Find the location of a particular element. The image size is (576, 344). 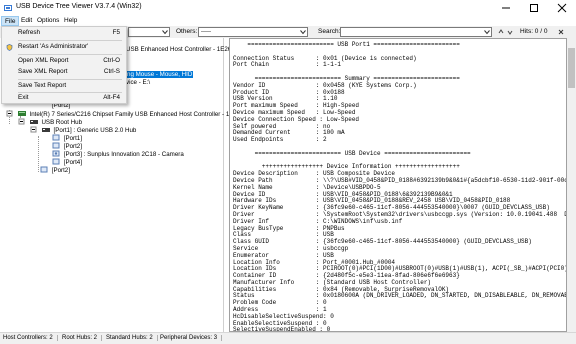

menu-item-label: Refresh is located at coordinates (29, 32).